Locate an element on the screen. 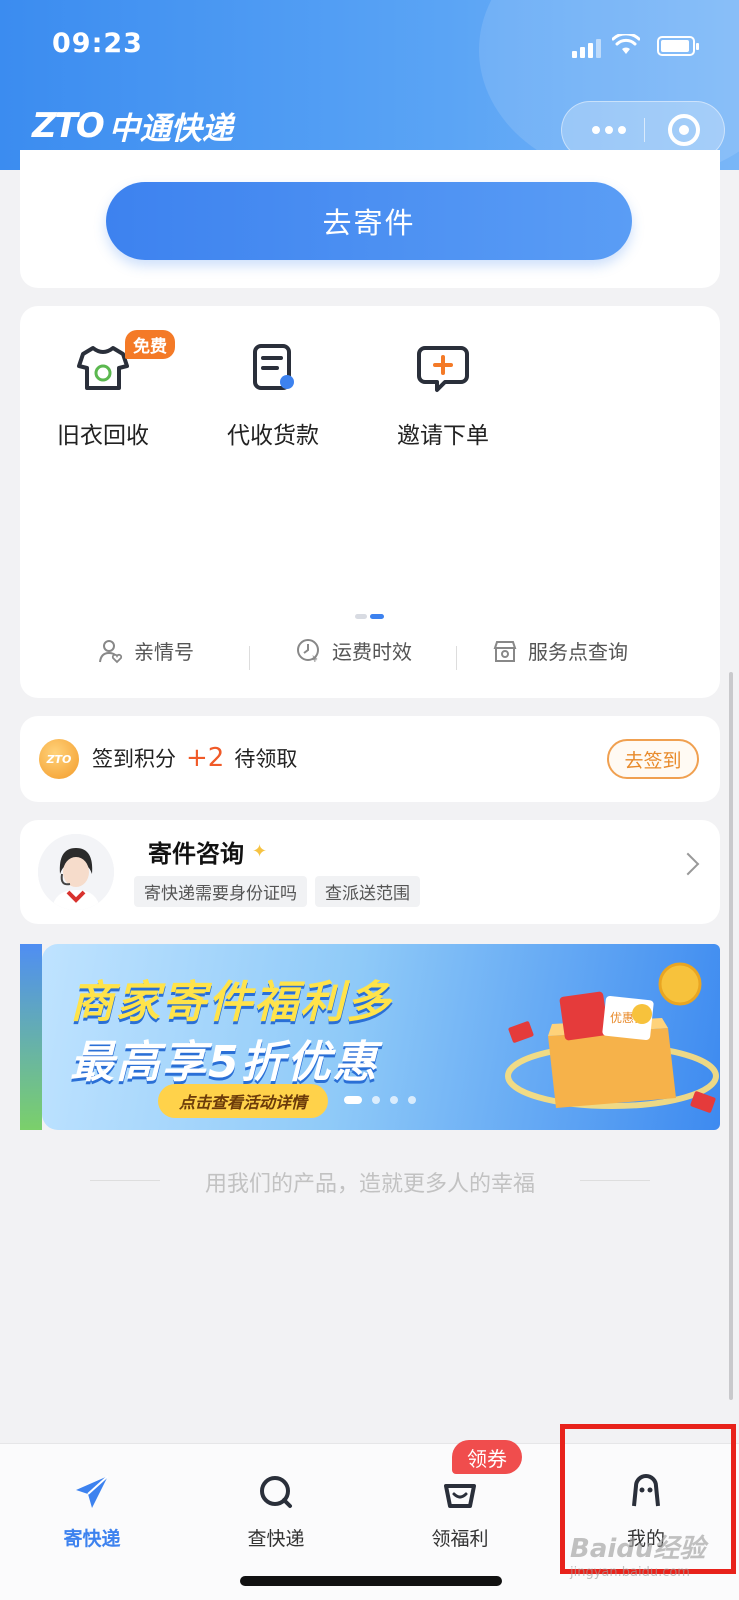 Image resolution: width=739 pixels, height=1600 pixels. quick-link-label: 运费时效 is located at coordinates (372, 652).